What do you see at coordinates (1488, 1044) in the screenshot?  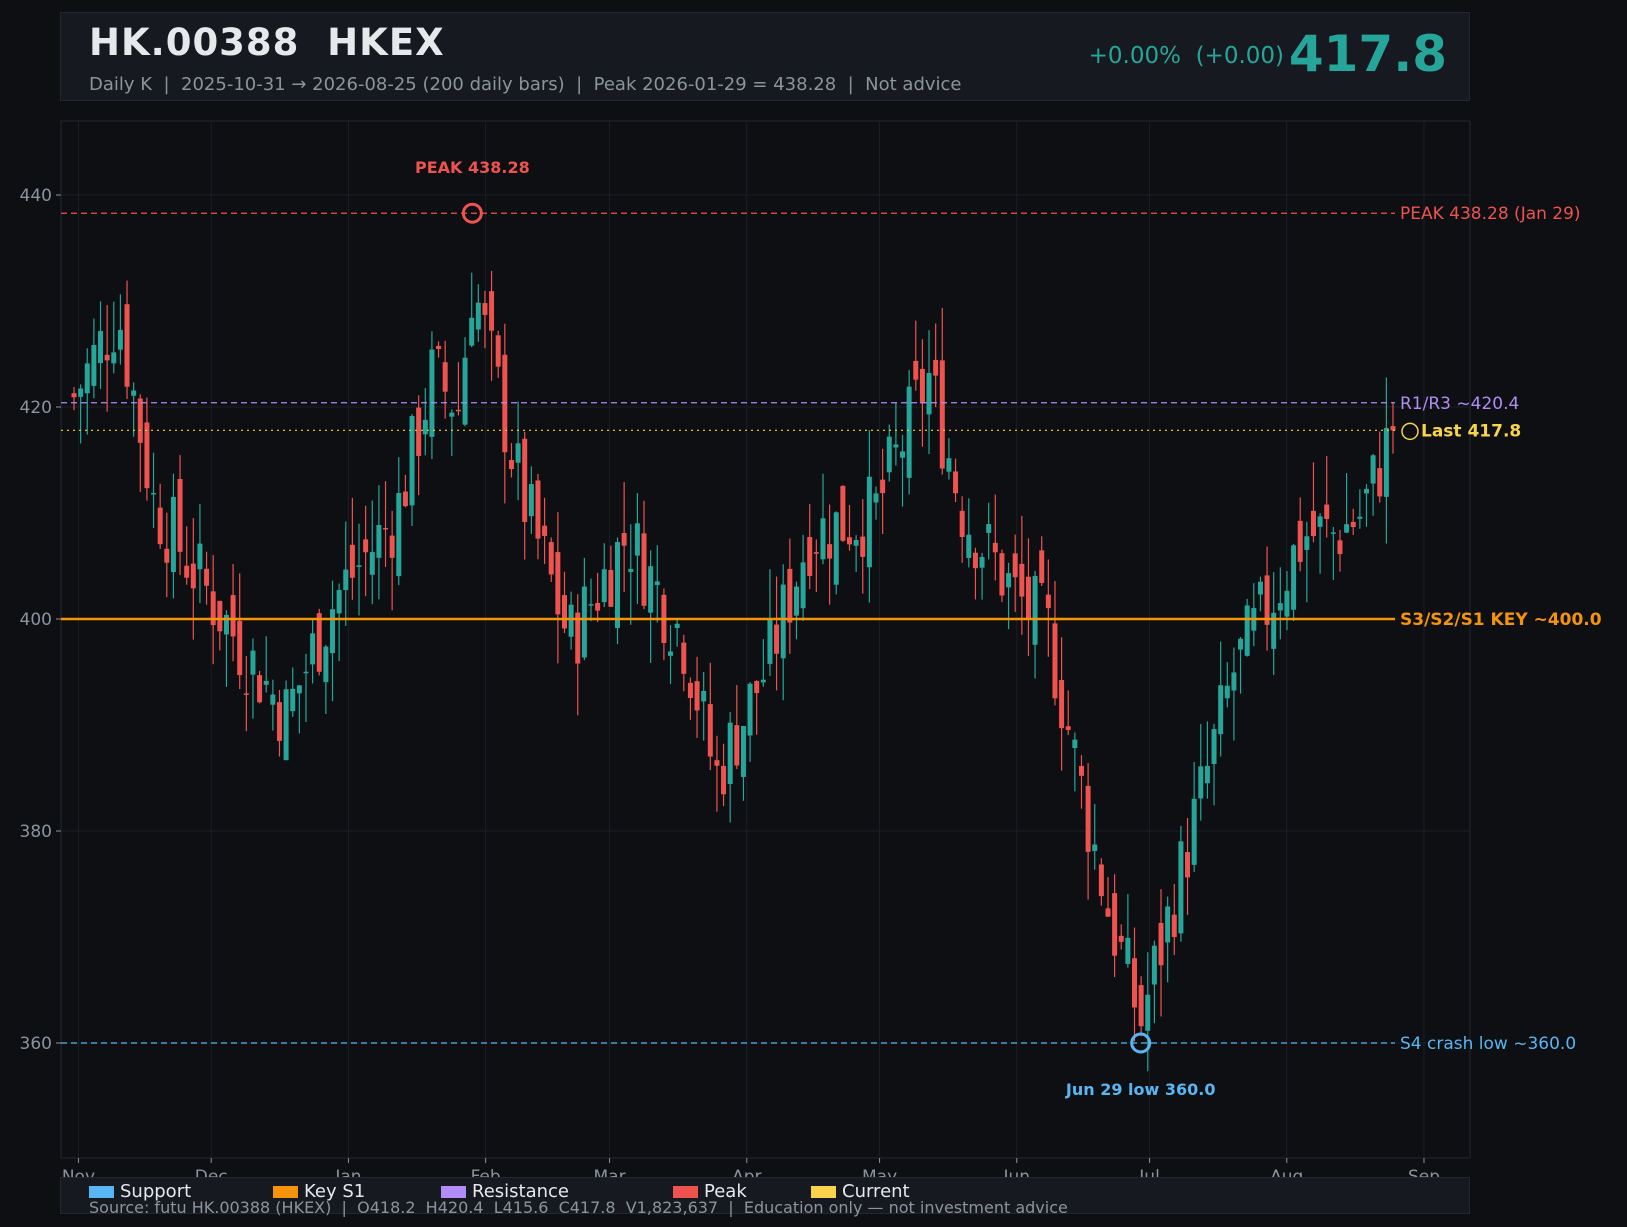 I see `level-label-support: S4 crash low ~360.0` at bounding box center [1488, 1044].